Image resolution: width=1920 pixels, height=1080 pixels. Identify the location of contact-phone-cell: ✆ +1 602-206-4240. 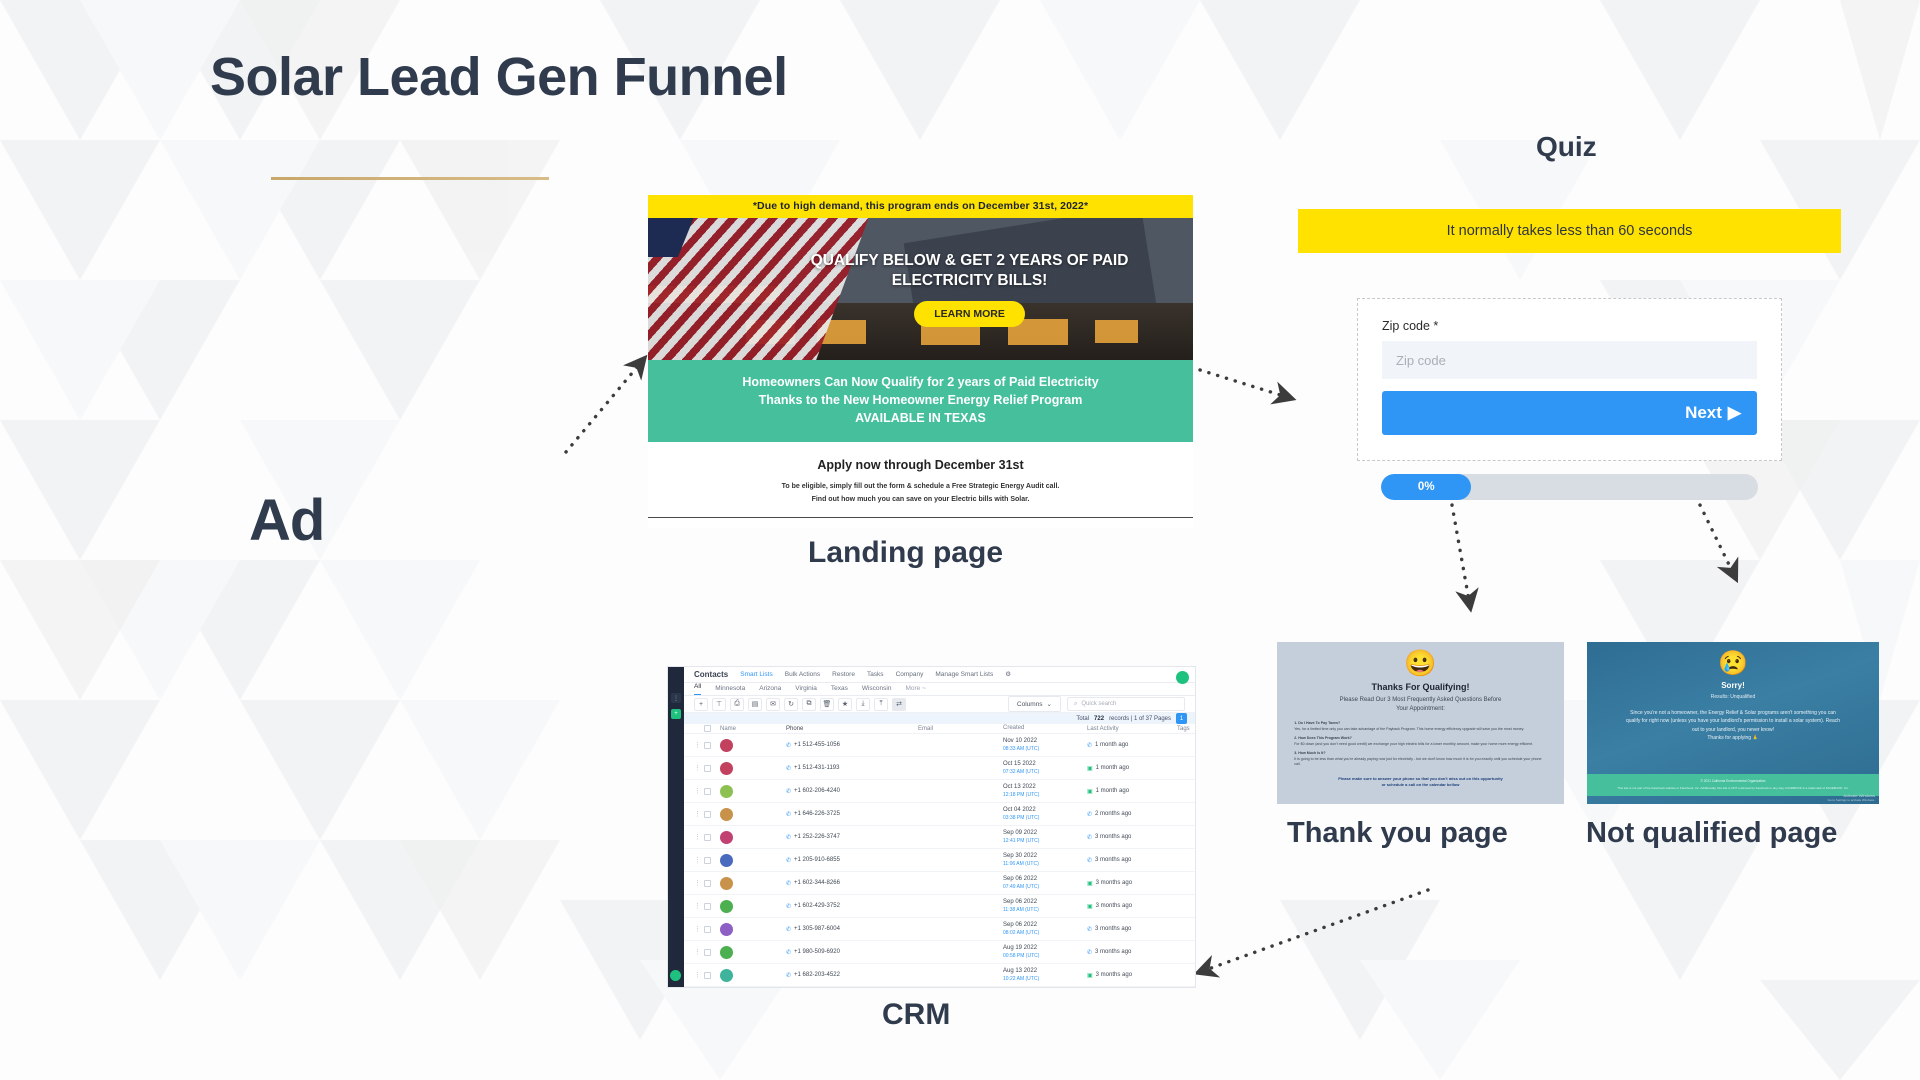
(852, 791).